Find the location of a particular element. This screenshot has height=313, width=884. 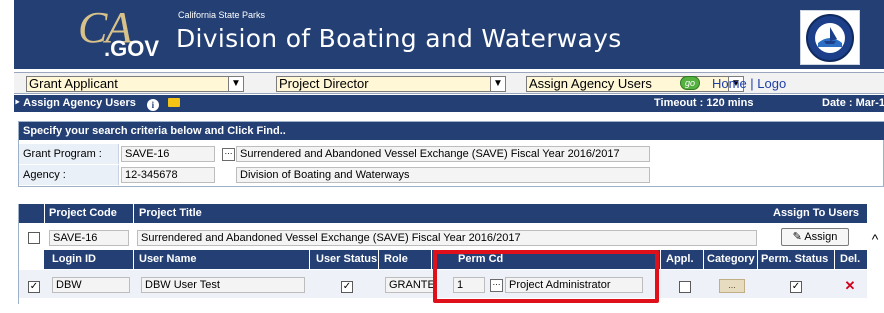

perm-cd-highlight is located at coordinates (546, 276).